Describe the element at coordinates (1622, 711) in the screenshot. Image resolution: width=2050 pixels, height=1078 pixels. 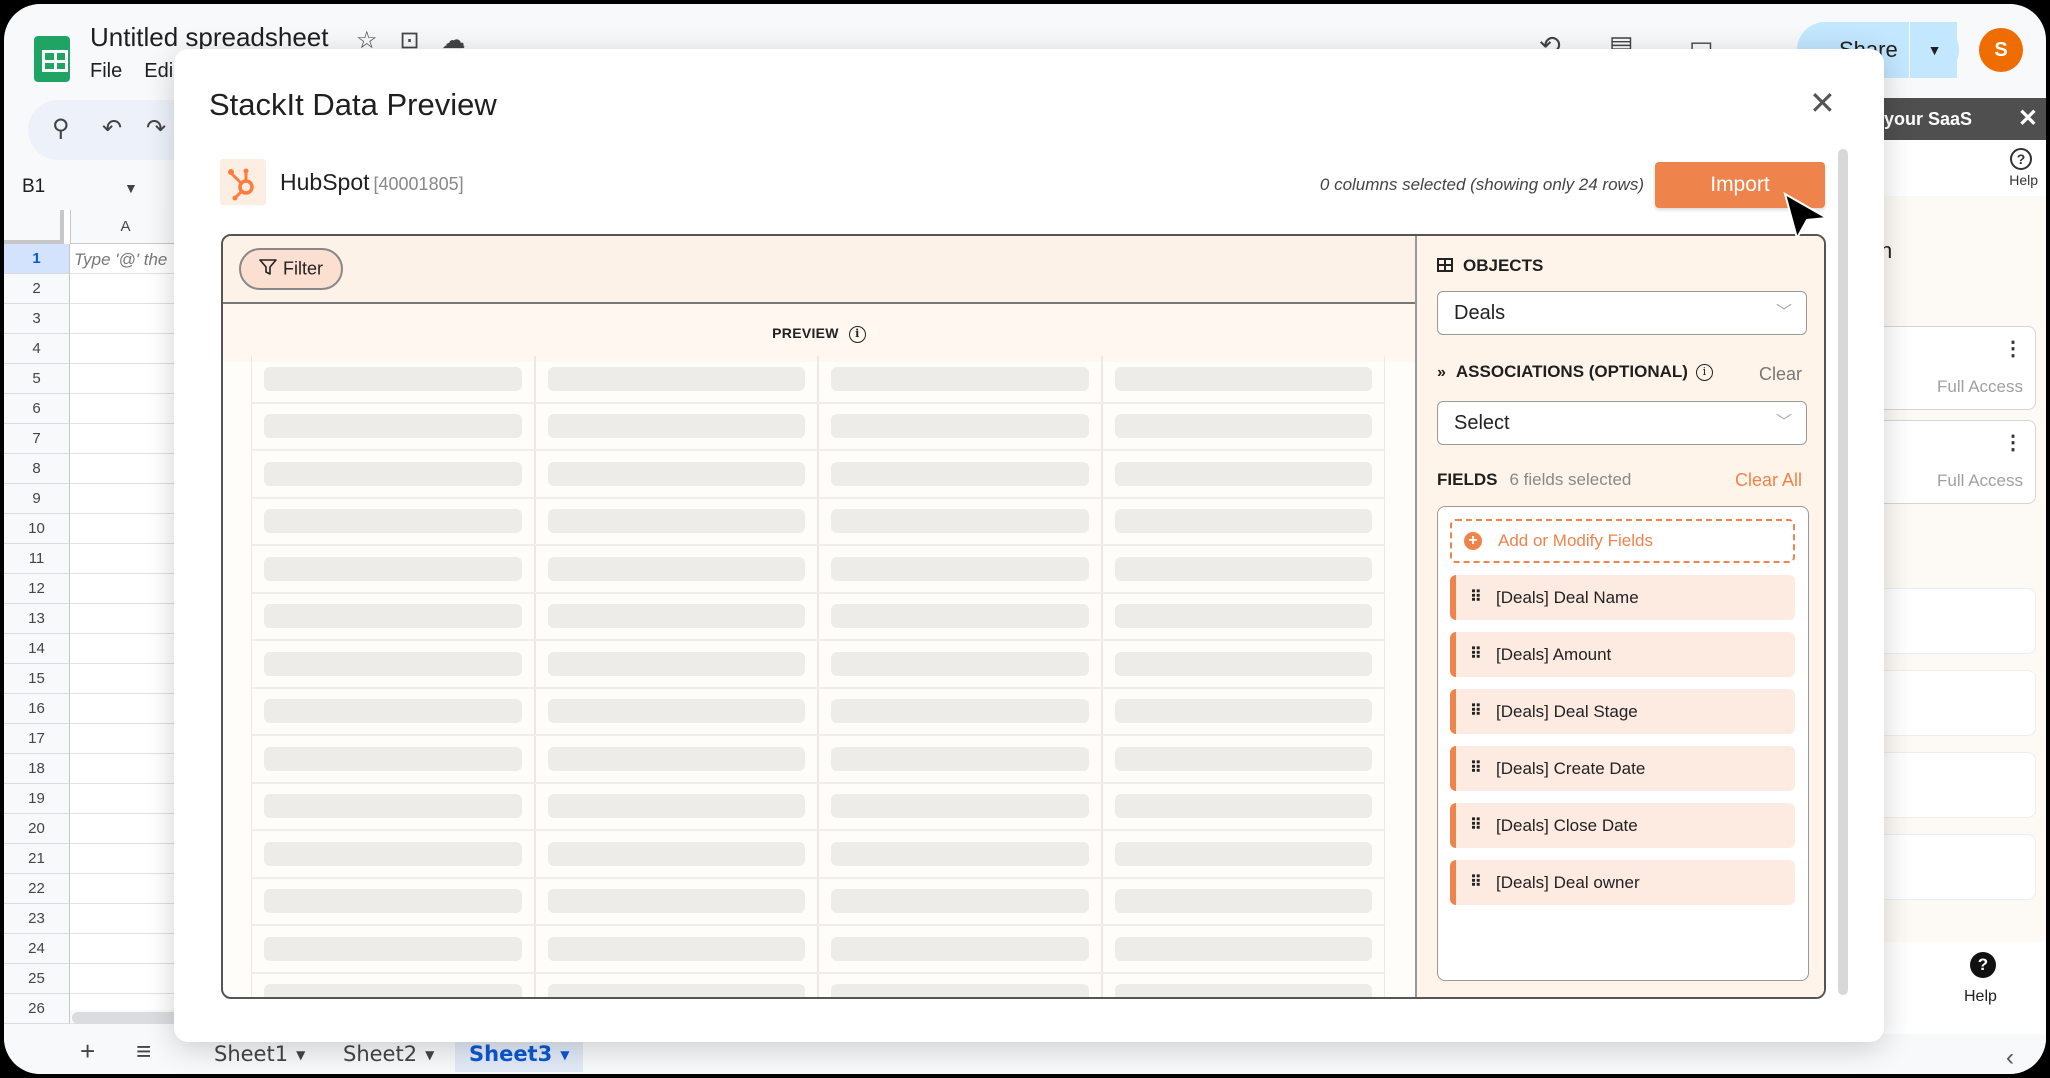
I see `field-item: ⠿ [Deals] Deal Stage` at that location.